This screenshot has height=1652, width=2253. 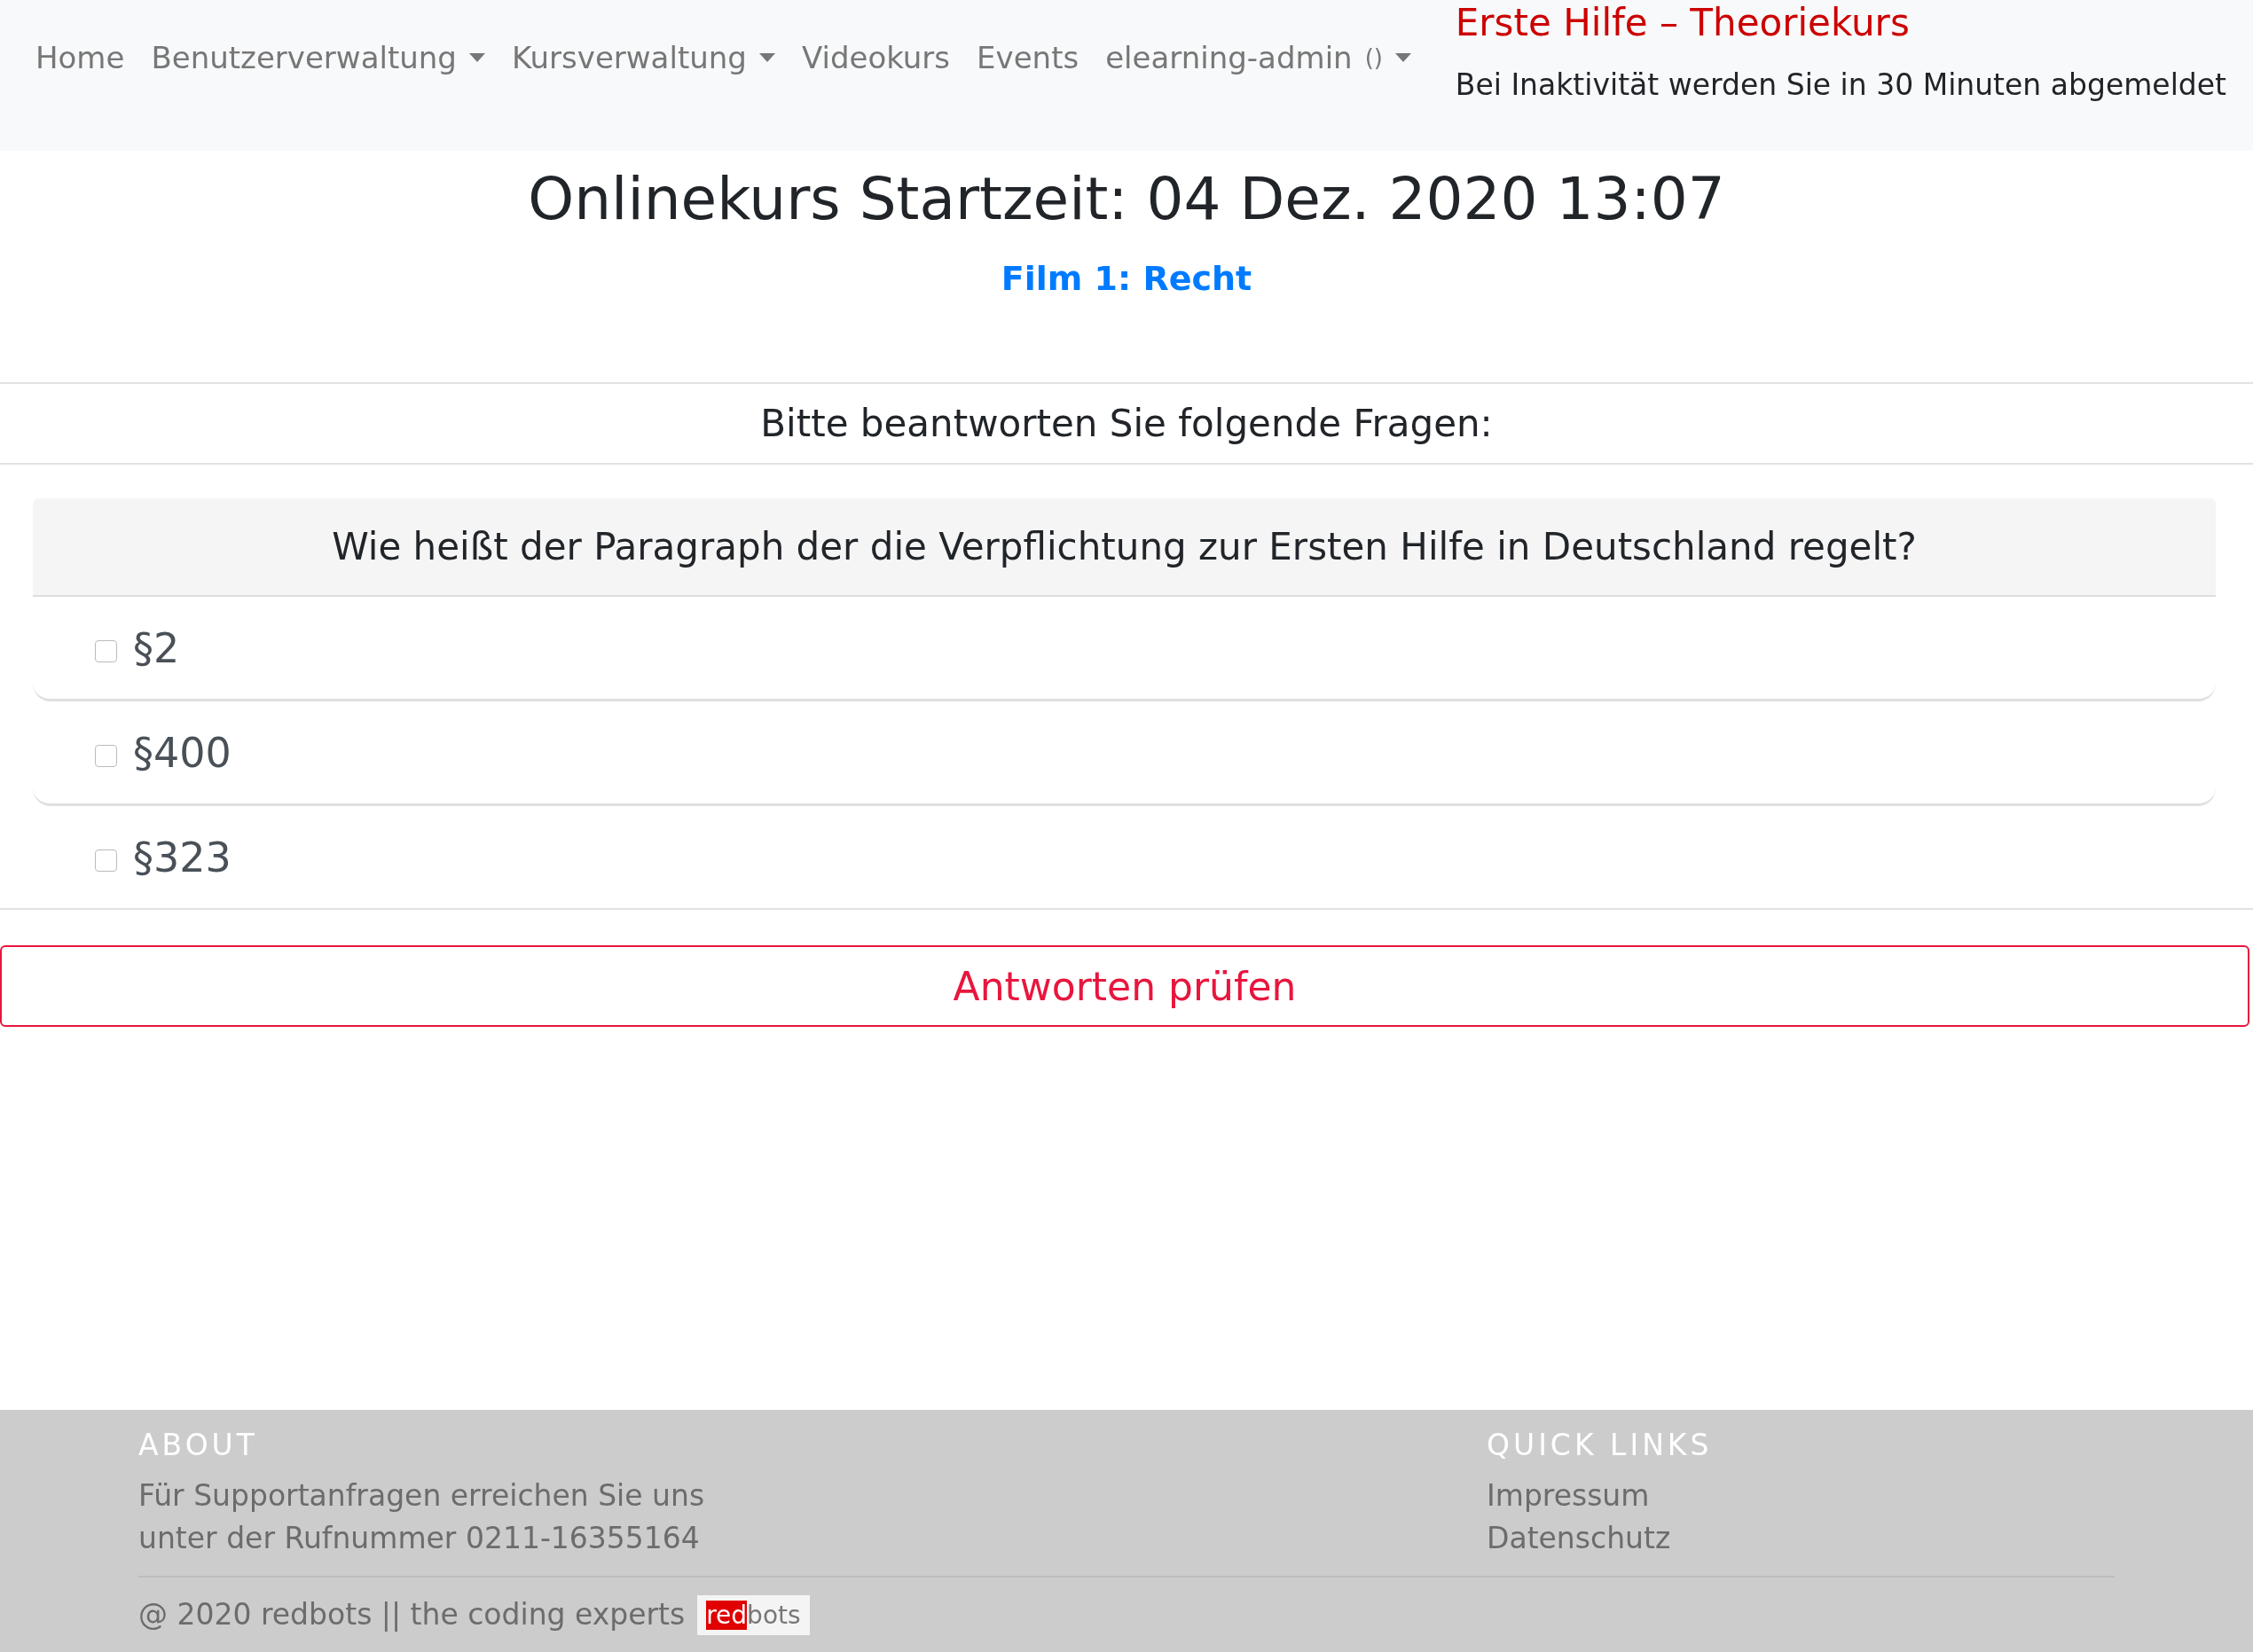 What do you see at coordinates (876, 57) in the screenshot?
I see `nav-link: Videokurs` at bounding box center [876, 57].